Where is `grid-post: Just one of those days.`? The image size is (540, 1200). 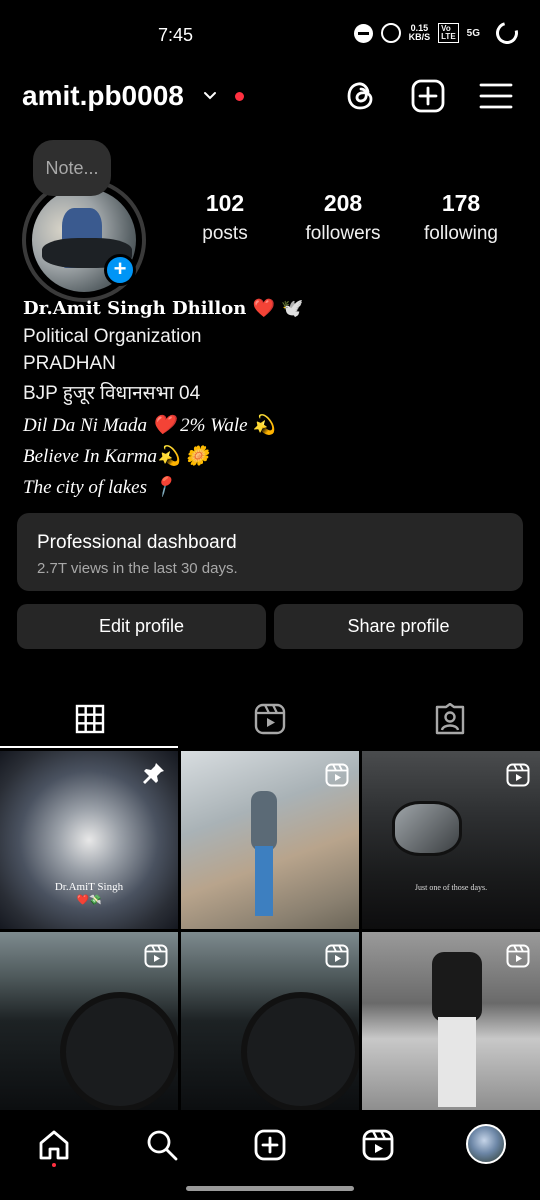 grid-post: Just one of those days. is located at coordinates (451, 840).